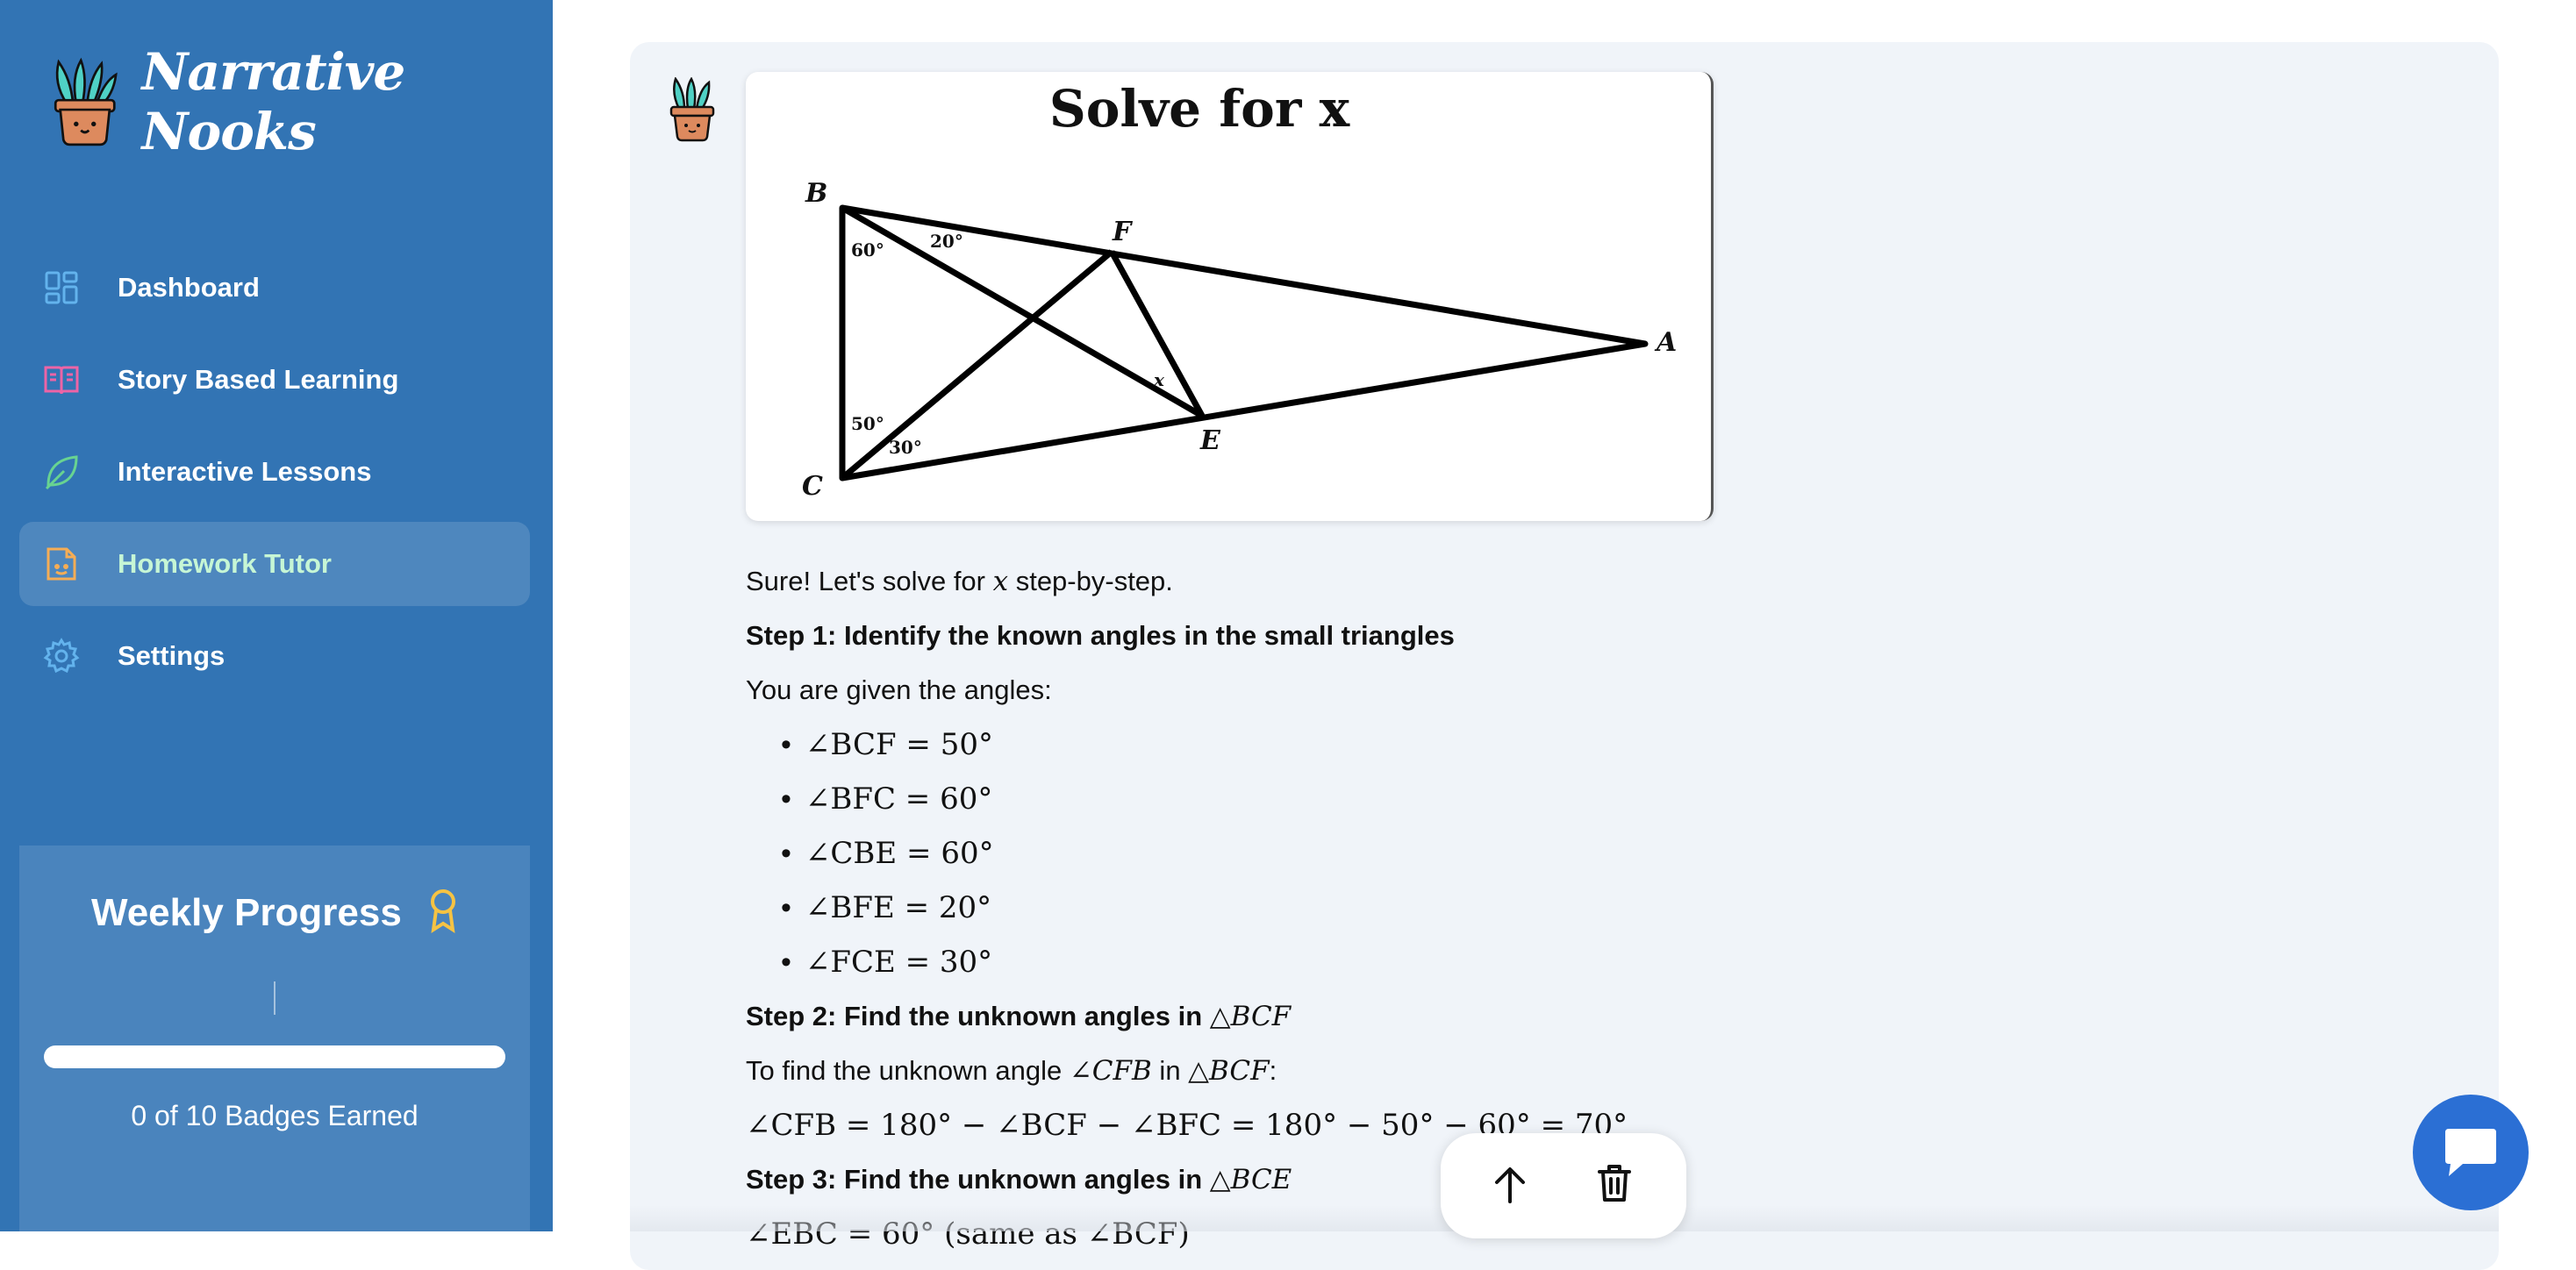 The height and width of the screenshot is (1270, 2576). I want to click on geometry-figure: Solve for x B F A C E 60° 20° 50° 30° x, so click(1230, 296).